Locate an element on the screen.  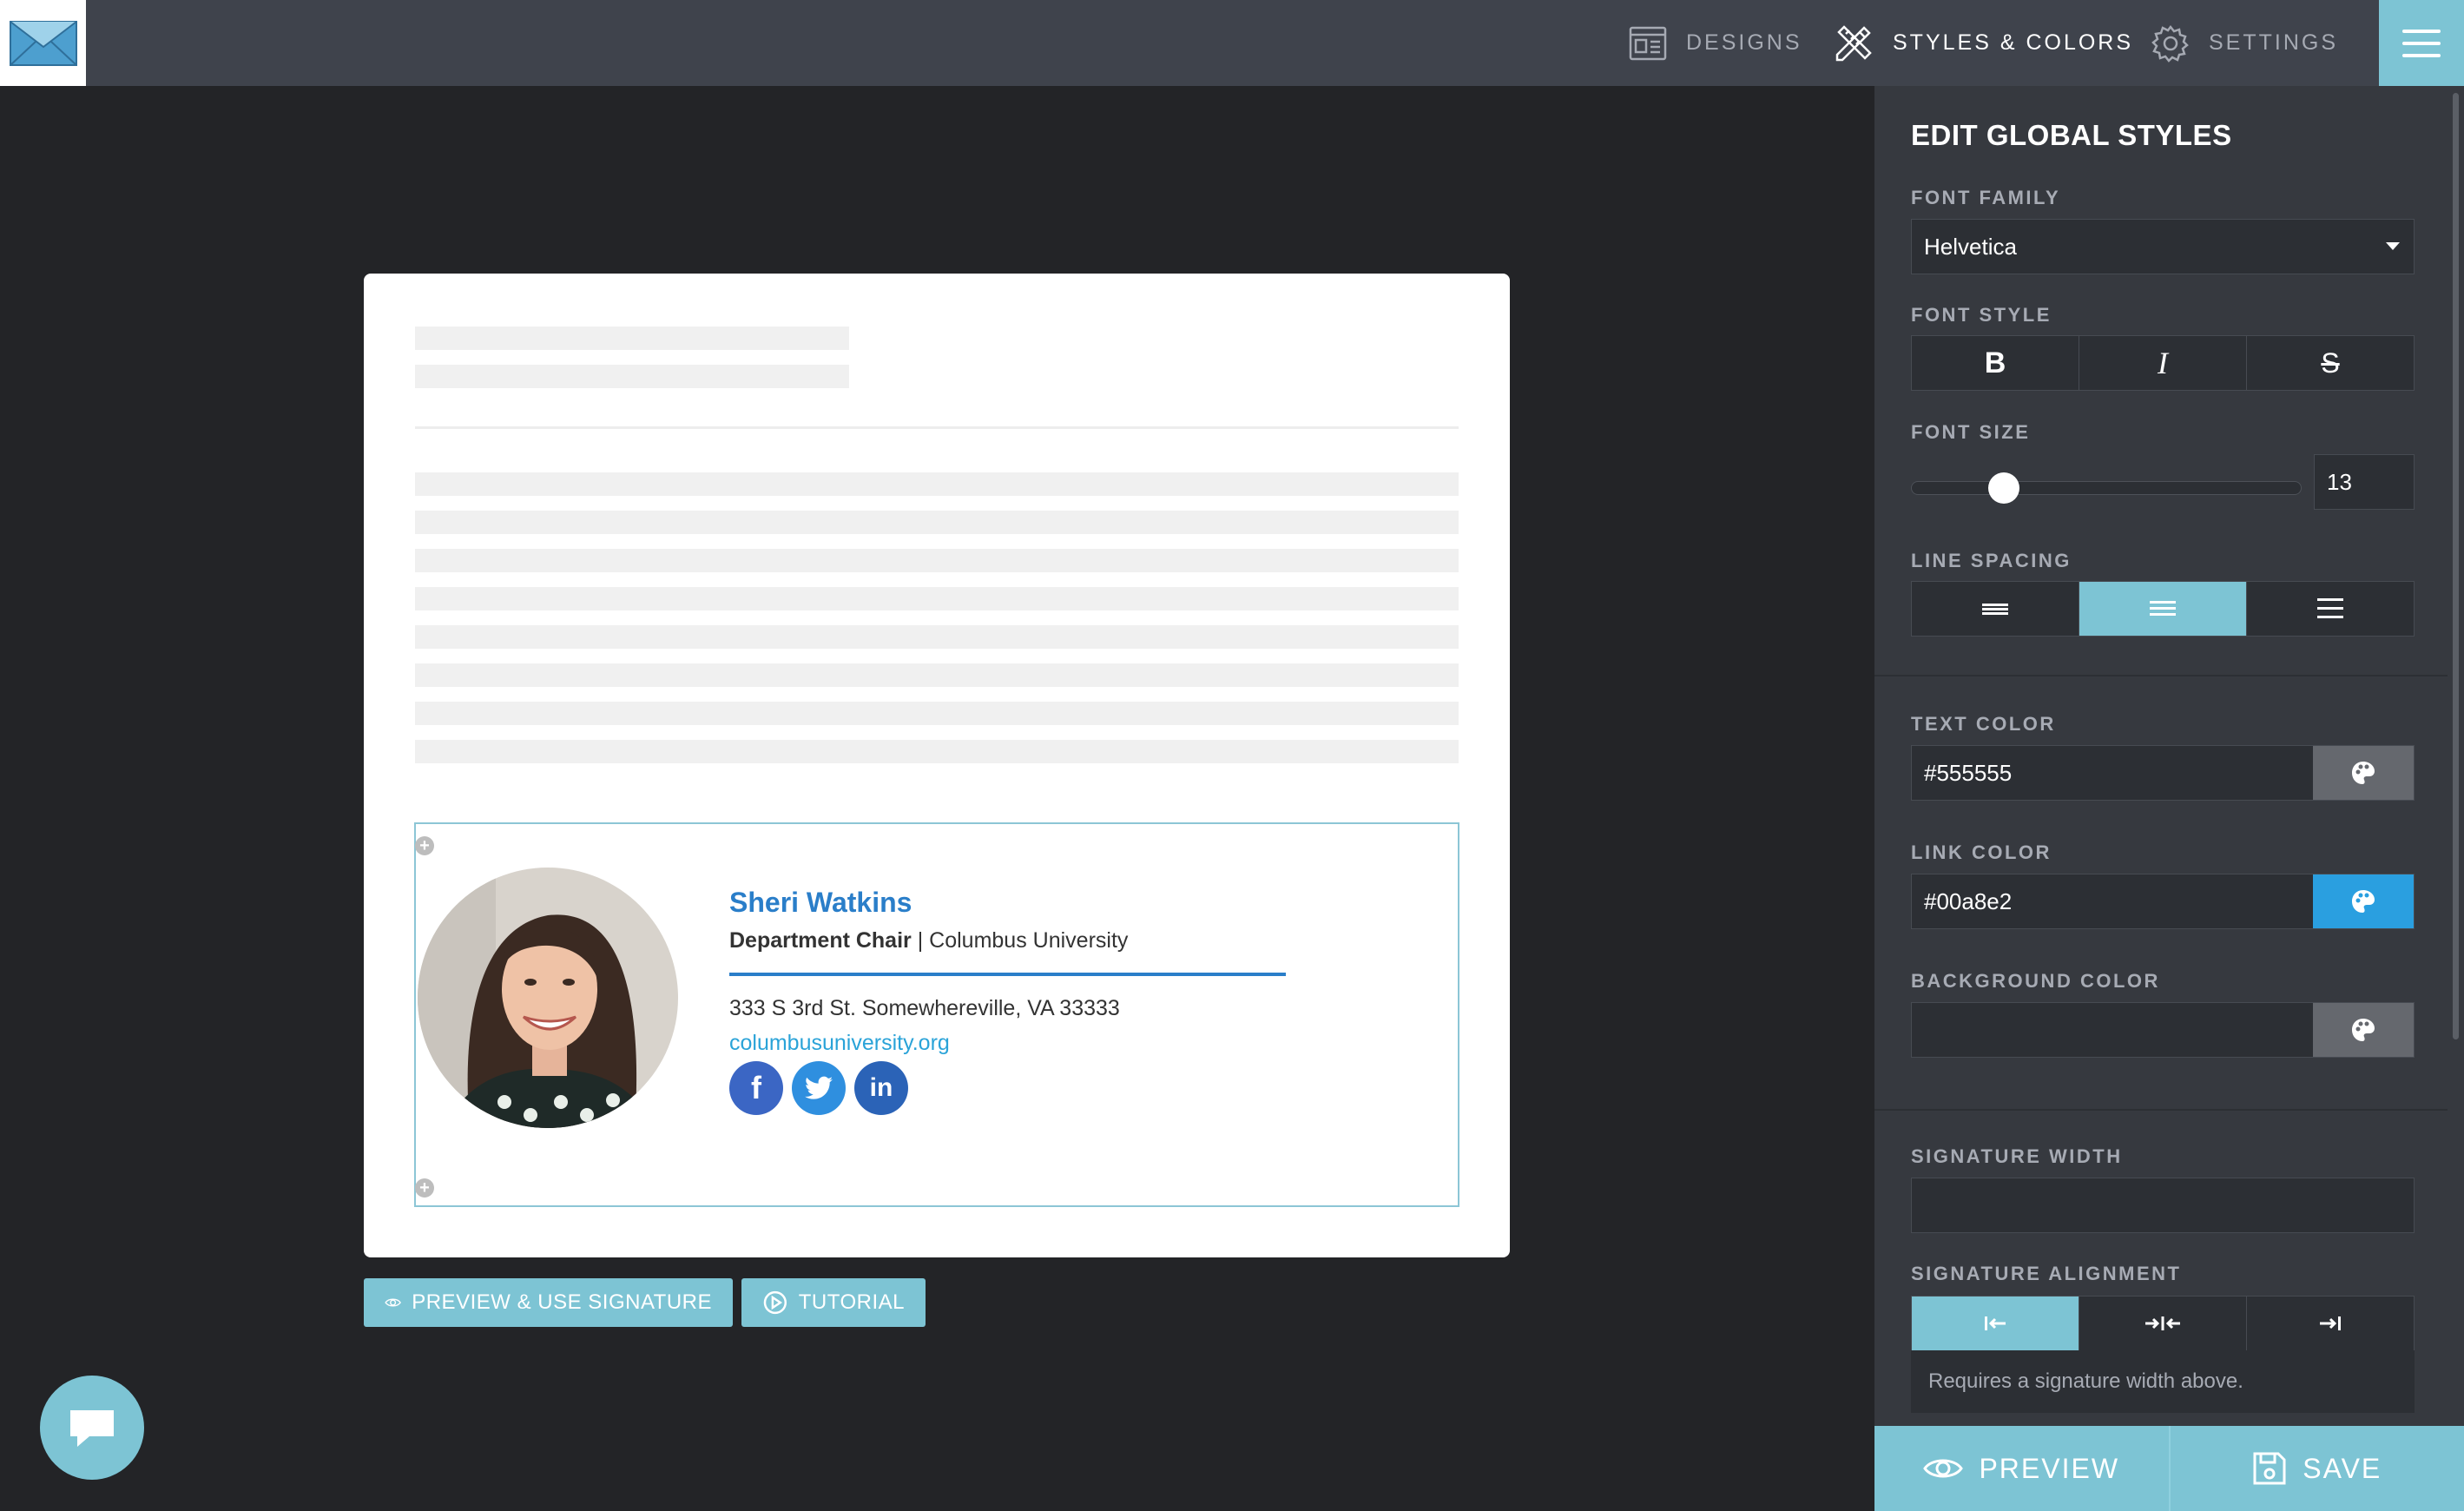
nav-designs: DESIGNS is located at coordinates (1715, 43).